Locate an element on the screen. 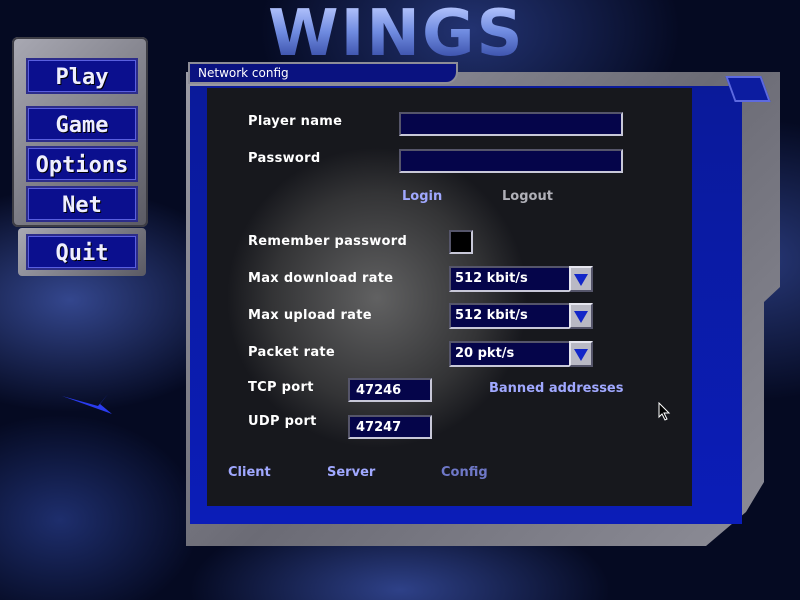 The height and width of the screenshot is (600, 800). max-download-value: 512 kbit/s is located at coordinates (491, 278).